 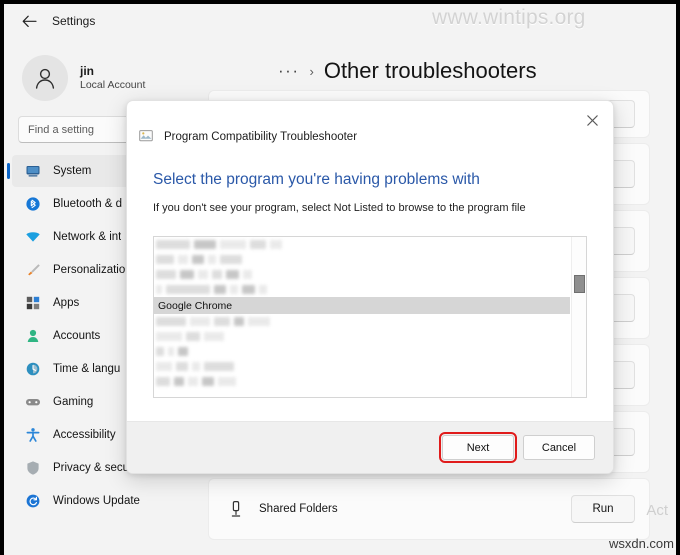 What do you see at coordinates (578, 317) in the screenshot?
I see `listbox-scrollbar` at bounding box center [578, 317].